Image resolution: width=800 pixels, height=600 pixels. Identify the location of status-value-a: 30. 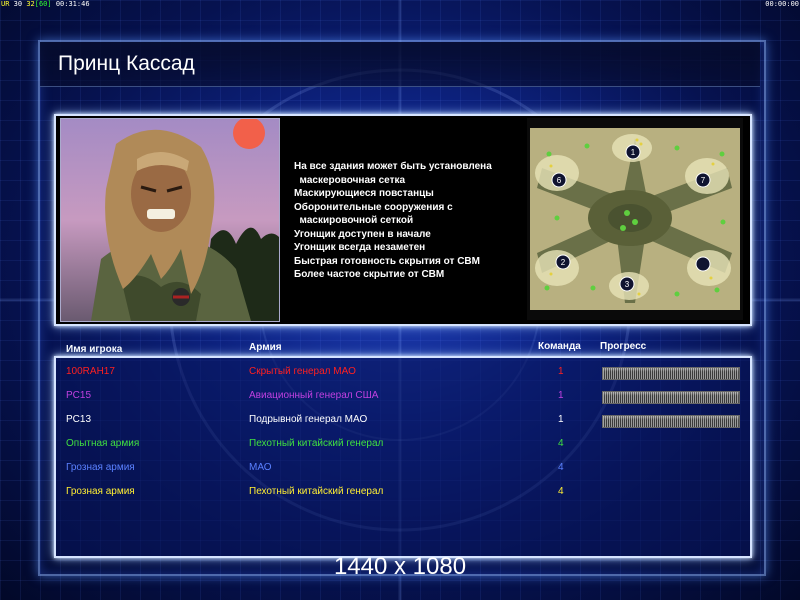
(18, 4).